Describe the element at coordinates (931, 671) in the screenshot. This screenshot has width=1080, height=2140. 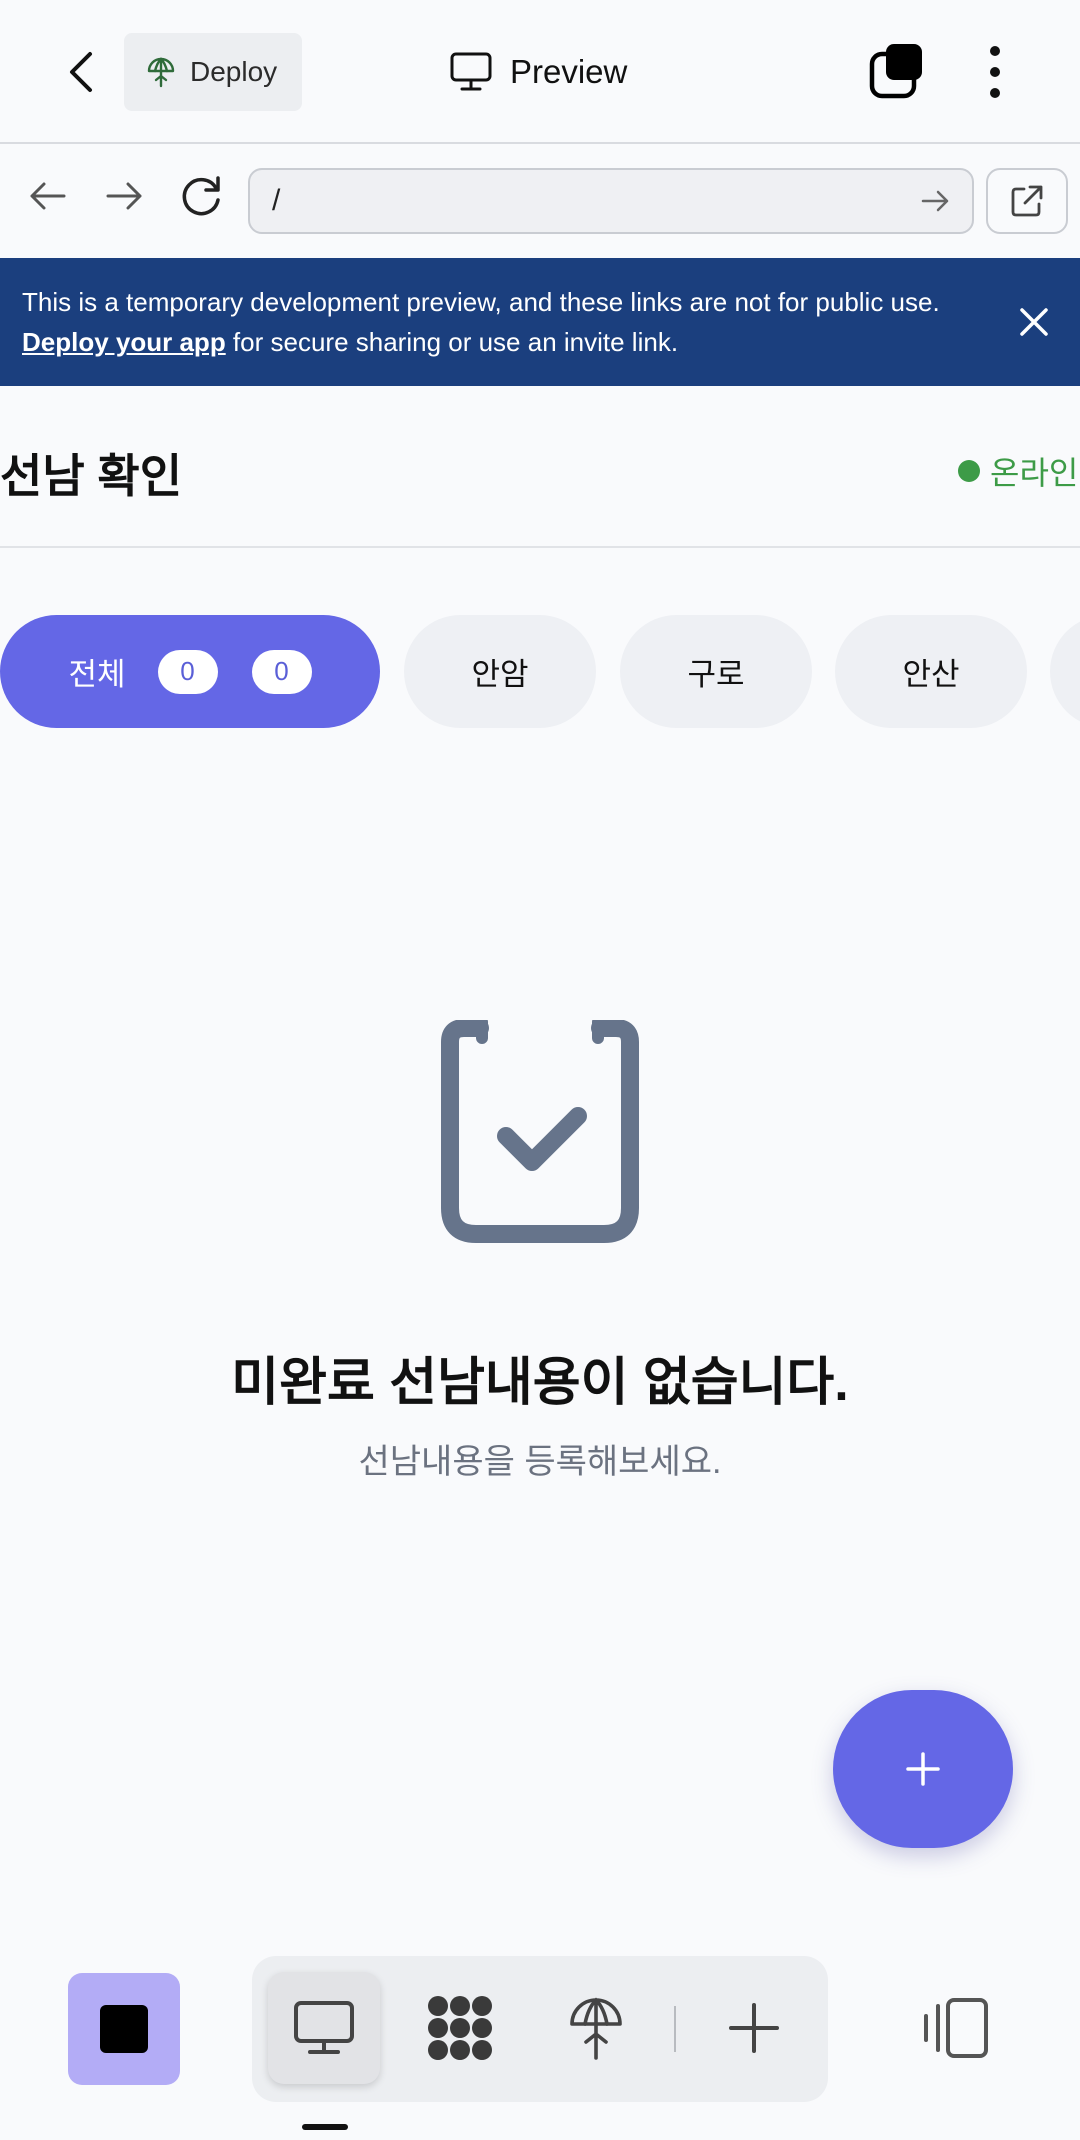
I see `filter-chip: 안산` at that location.